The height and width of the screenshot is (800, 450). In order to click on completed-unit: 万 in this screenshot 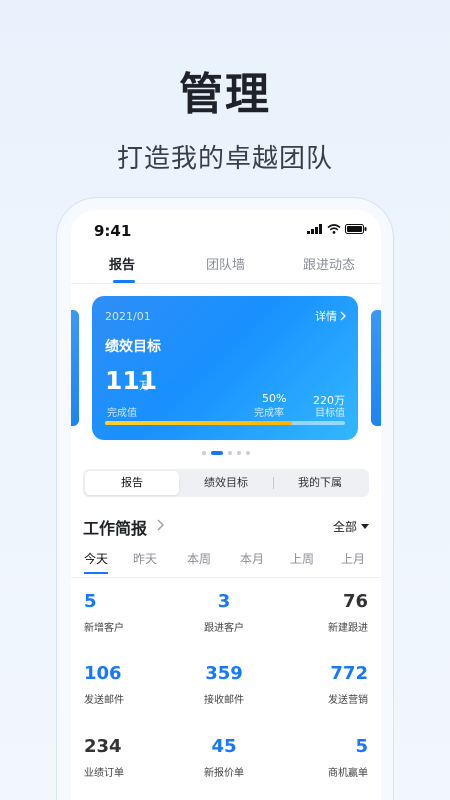, I will do `click(144, 385)`.